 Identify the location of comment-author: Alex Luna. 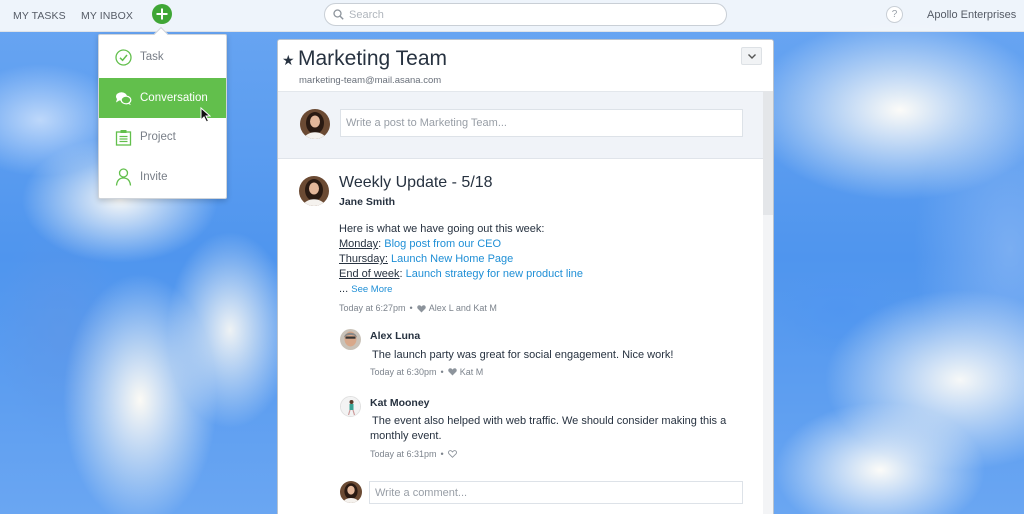
(395, 336).